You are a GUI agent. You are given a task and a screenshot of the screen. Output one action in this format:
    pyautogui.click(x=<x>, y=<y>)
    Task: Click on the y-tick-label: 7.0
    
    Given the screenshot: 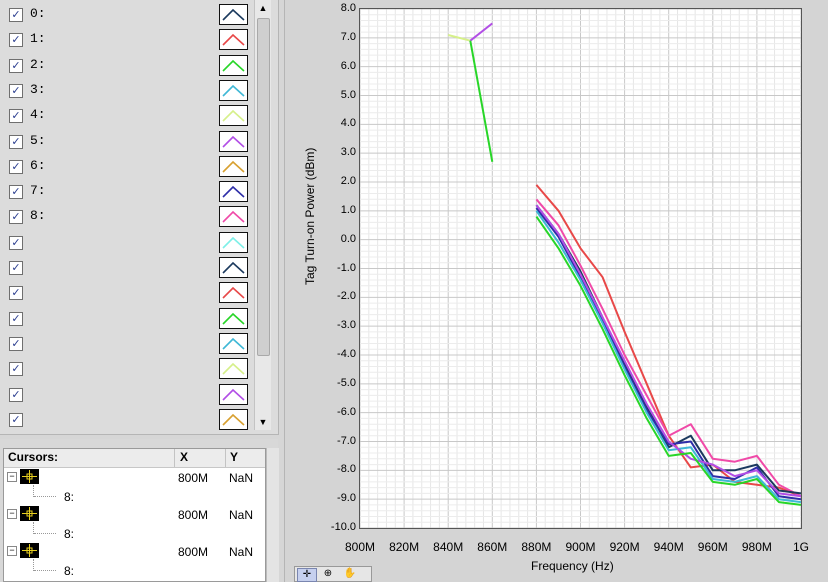 What is the action you would take?
    pyautogui.click(x=348, y=36)
    